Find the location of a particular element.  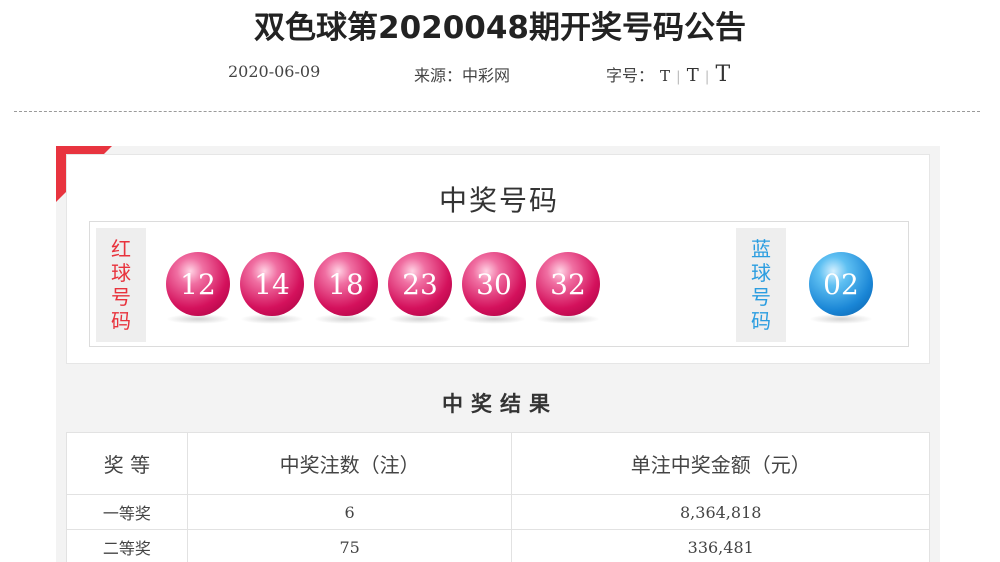

red-ball-label-char: 号 is located at coordinates (121, 297).